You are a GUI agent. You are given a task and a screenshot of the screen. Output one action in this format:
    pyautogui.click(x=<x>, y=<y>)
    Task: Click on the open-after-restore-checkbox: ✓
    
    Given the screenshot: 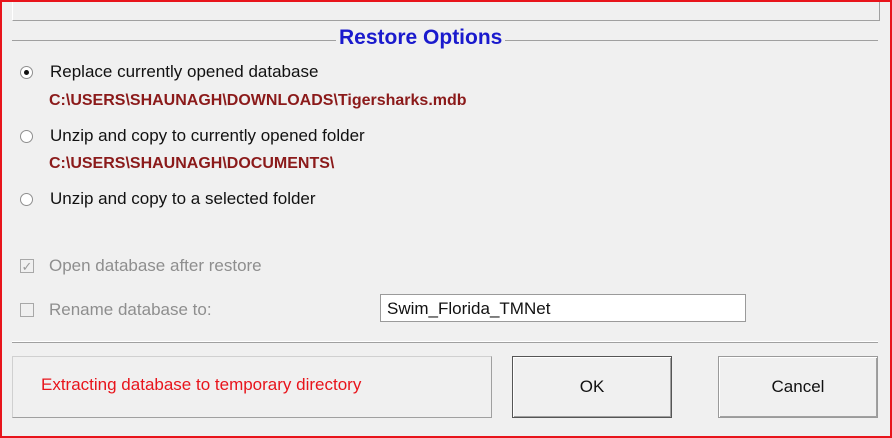 What is the action you would take?
    pyautogui.click(x=27, y=266)
    